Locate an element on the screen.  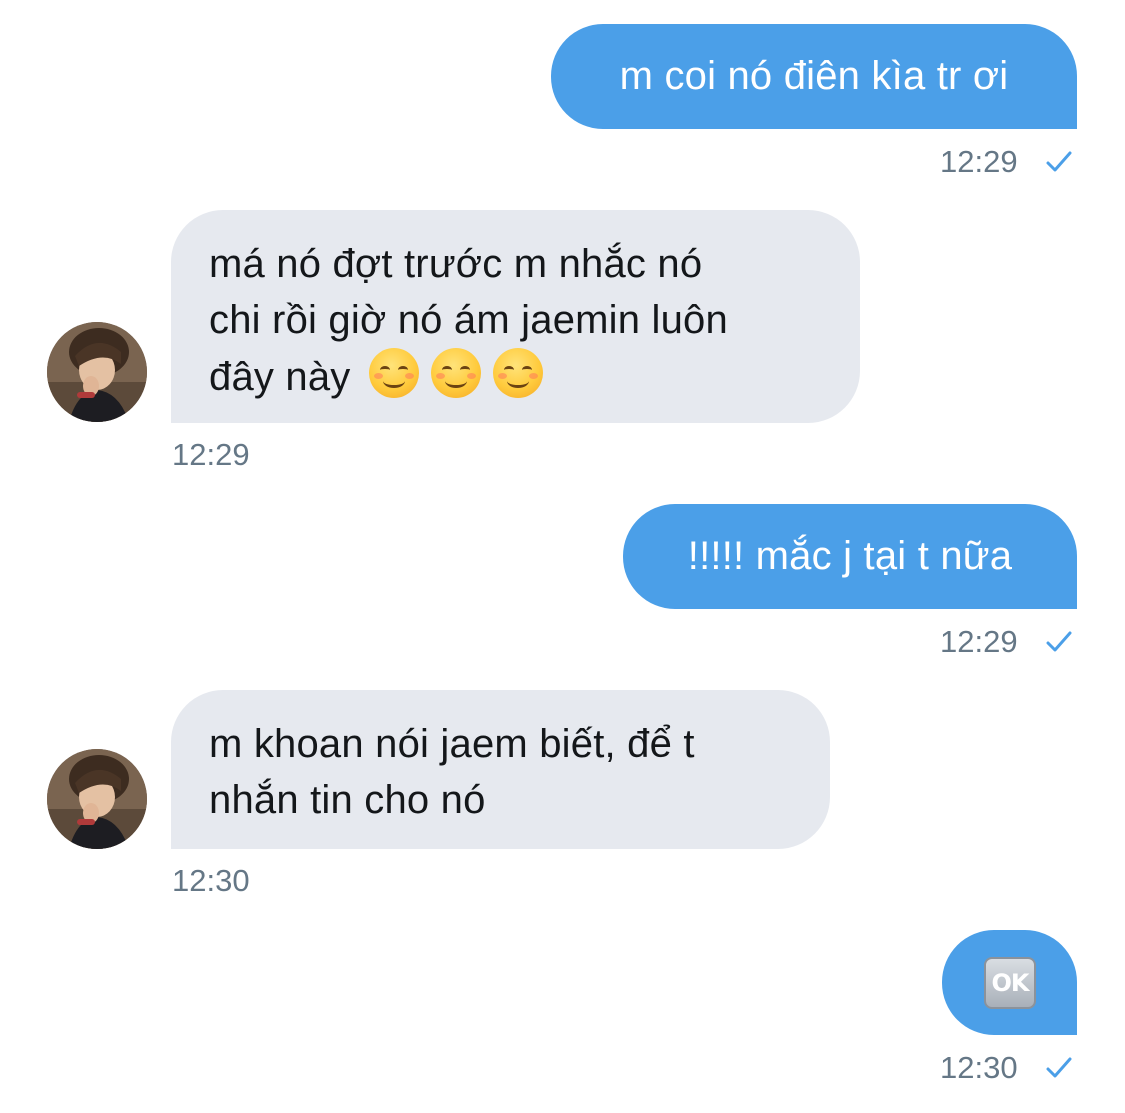
message-text-line: m khoan nói jaem biết, để t is located at coordinates (452, 744).